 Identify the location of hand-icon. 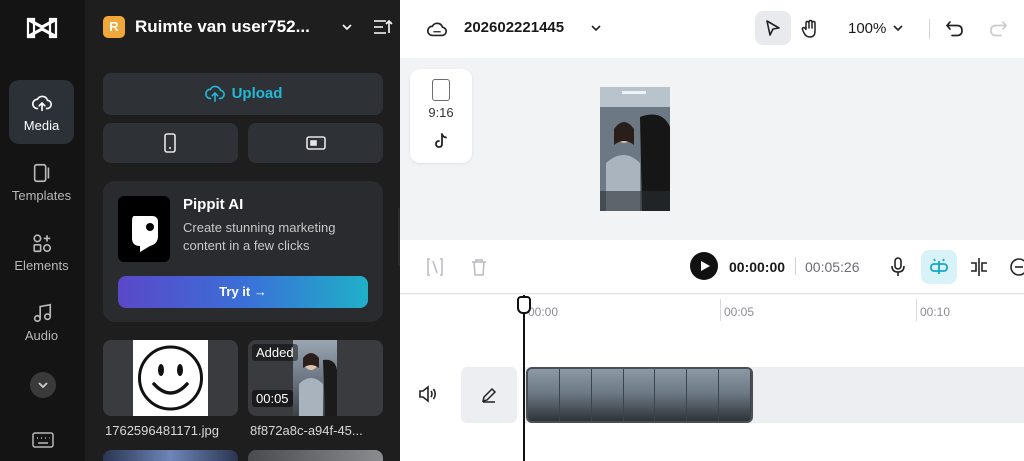
(810, 29).